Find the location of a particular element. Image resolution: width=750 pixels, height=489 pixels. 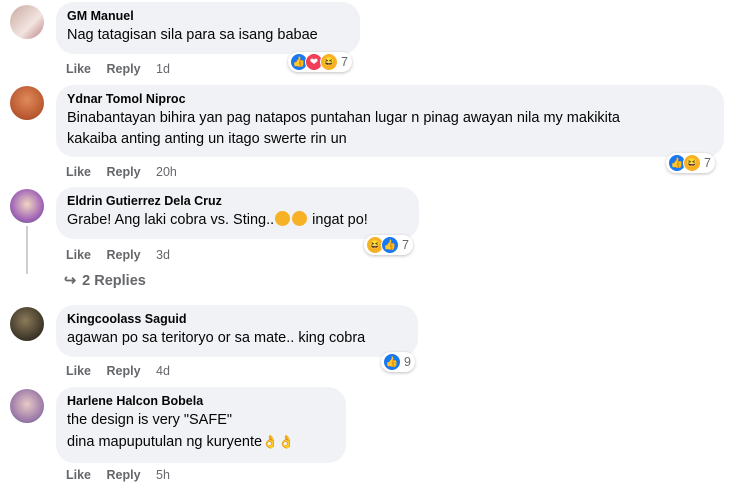

comment-actions: Like Reply 20h is located at coordinates (127, 172).